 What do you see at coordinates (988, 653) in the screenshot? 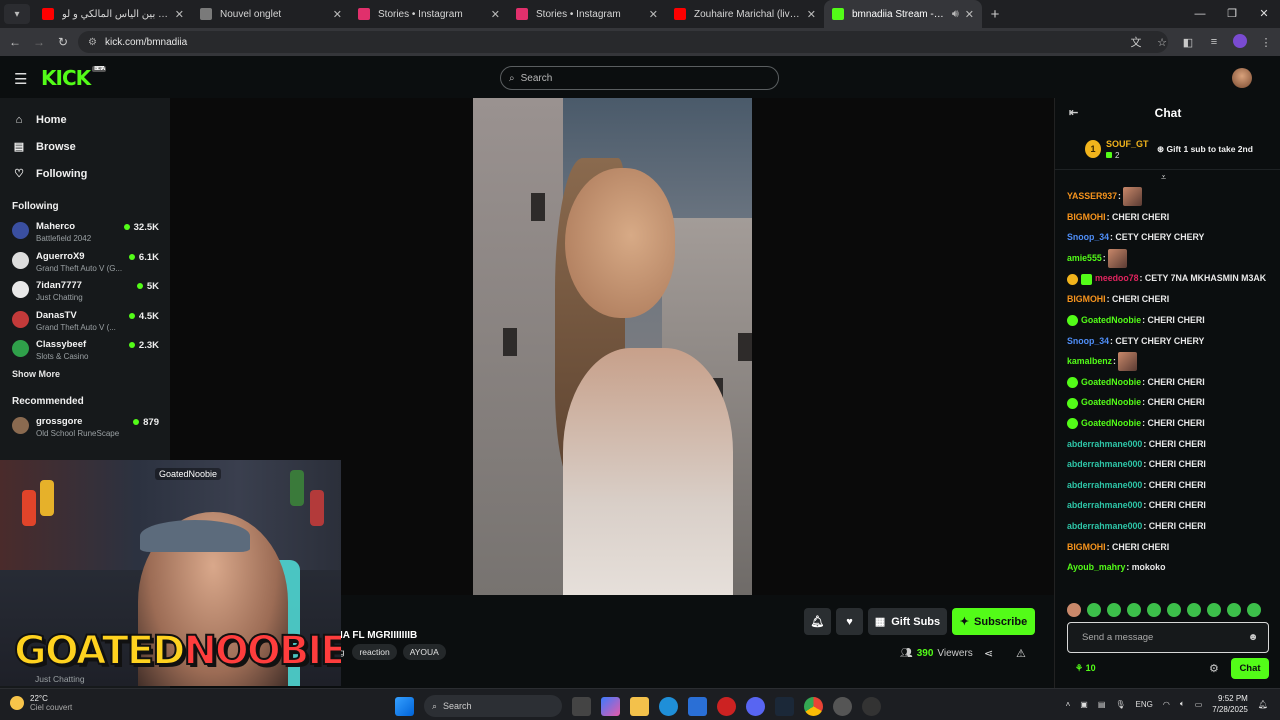
I see `share-icon: ⋖` at bounding box center [988, 653].